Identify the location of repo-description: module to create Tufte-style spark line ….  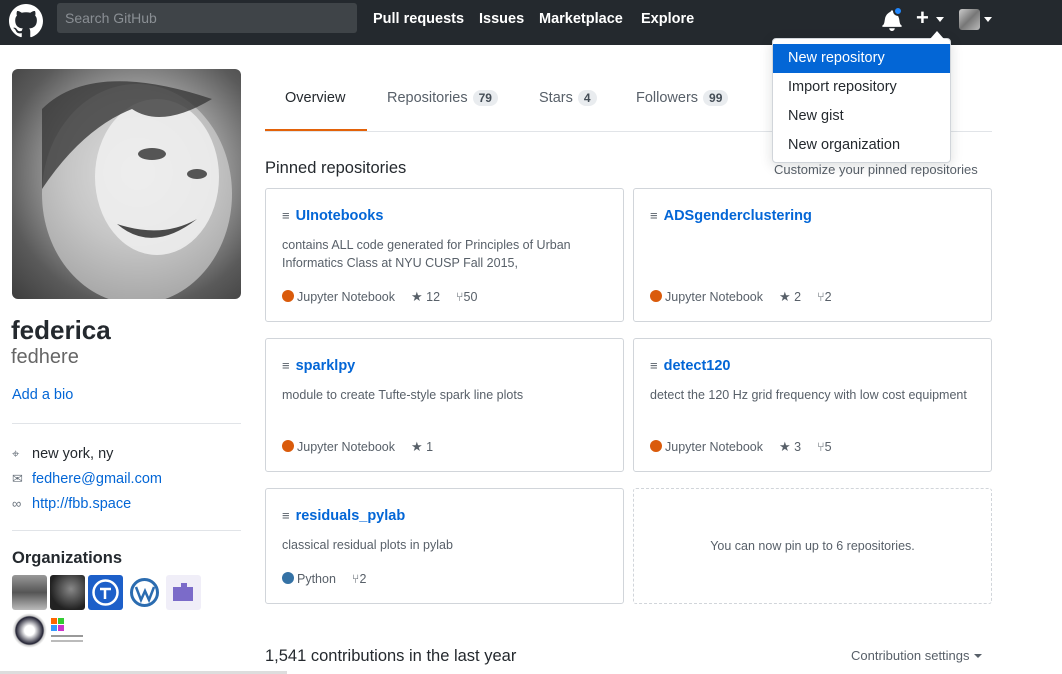
(403, 395).